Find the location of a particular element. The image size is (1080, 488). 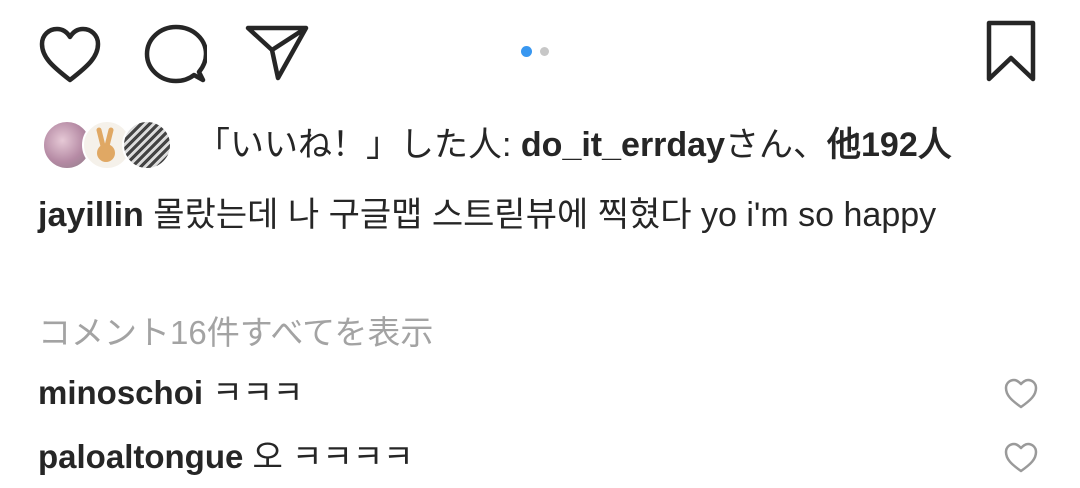

paper-plane-icon is located at coordinates (277, 53).